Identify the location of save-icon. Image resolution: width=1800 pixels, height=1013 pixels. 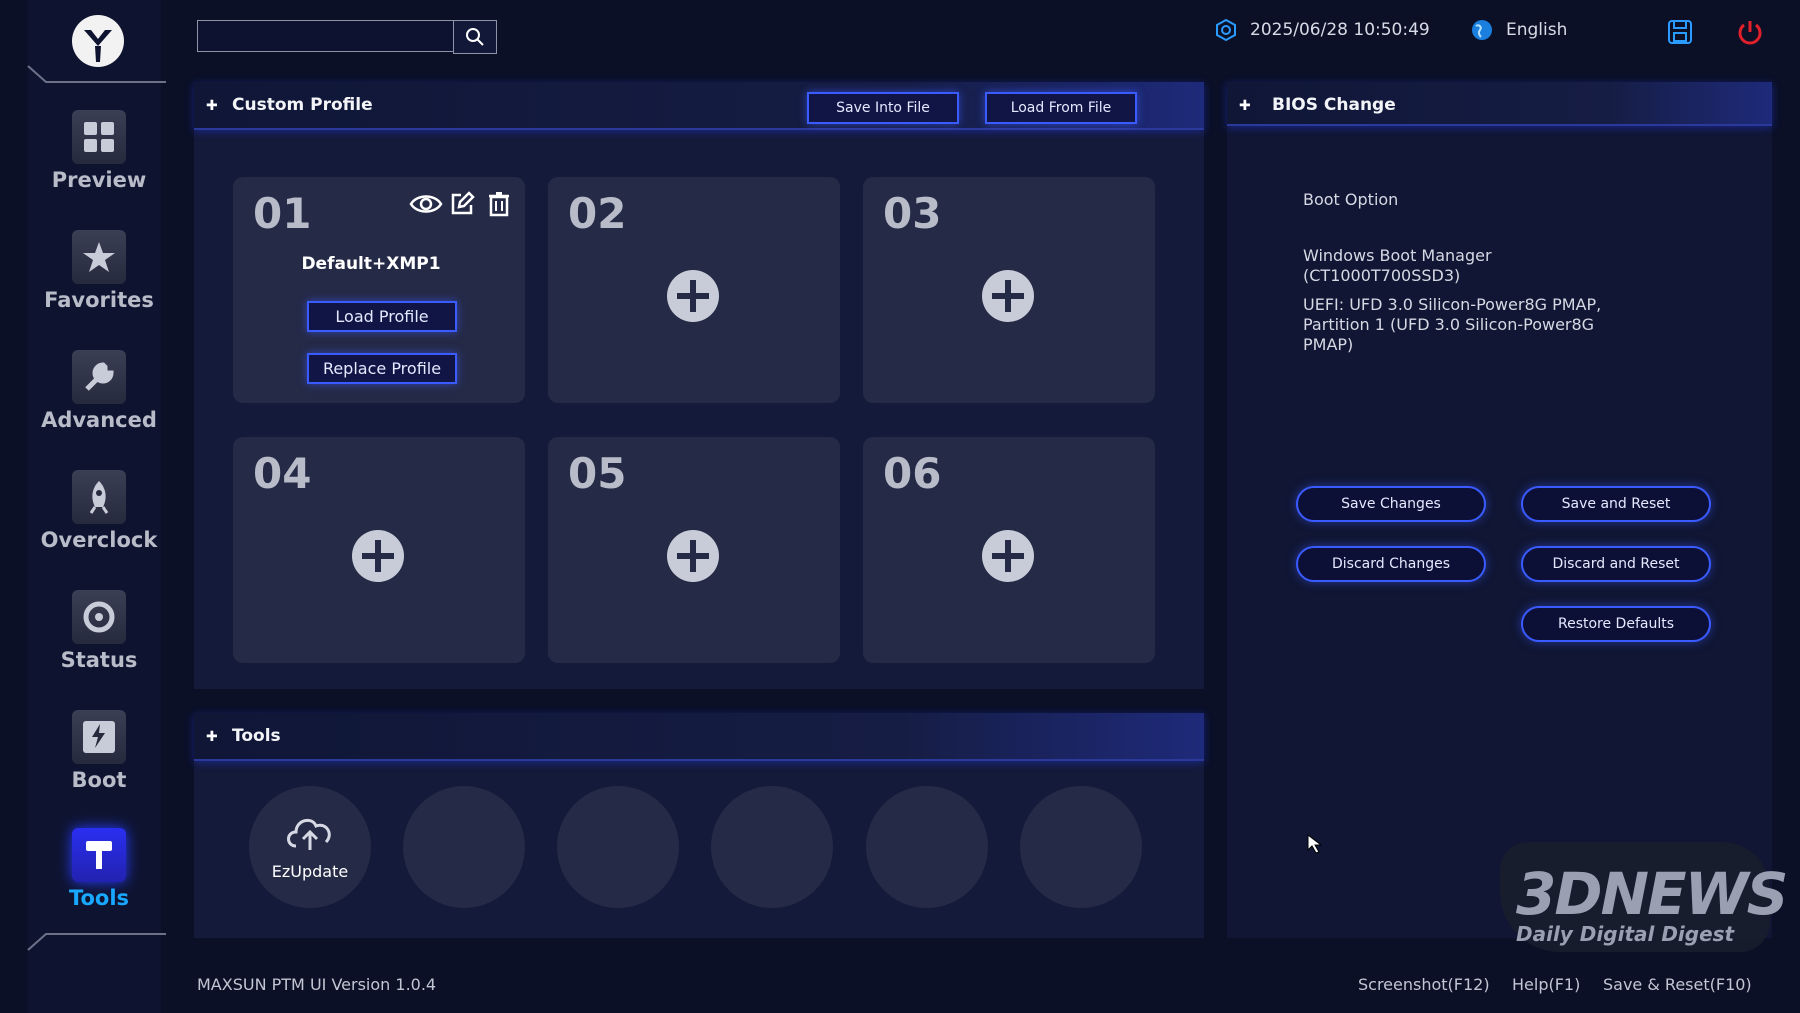
(1680, 32).